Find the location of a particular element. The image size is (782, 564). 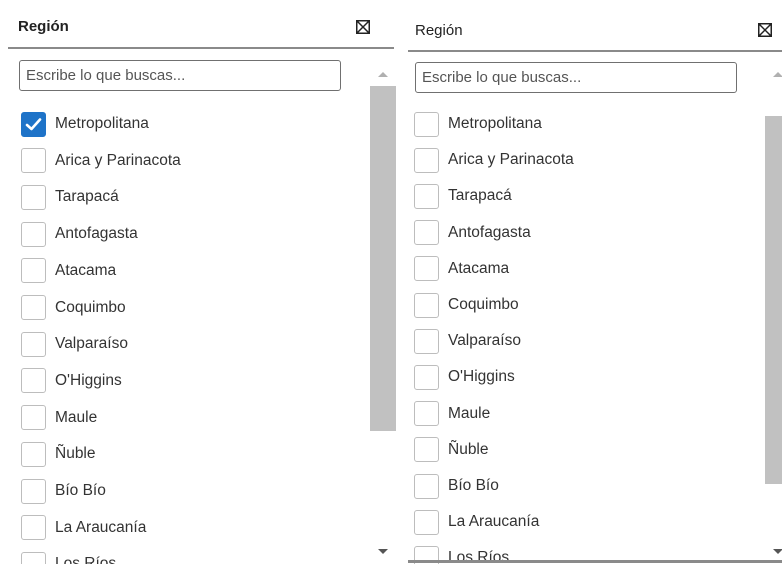

checkmark-icon is located at coordinates (33, 123).